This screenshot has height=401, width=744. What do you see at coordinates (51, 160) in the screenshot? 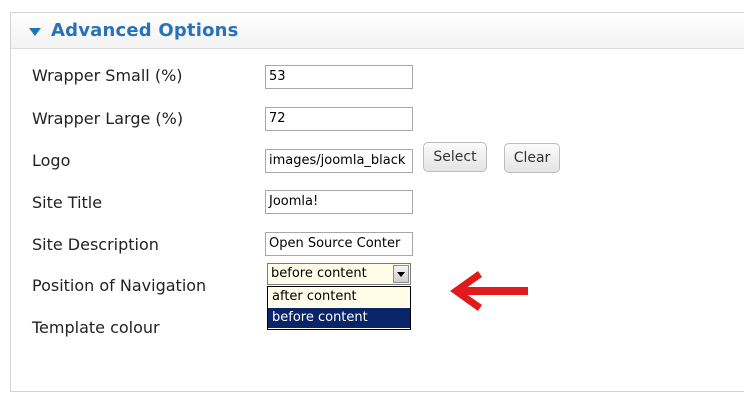
I see `logo-label: Logo` at bounding box center [51, 160].